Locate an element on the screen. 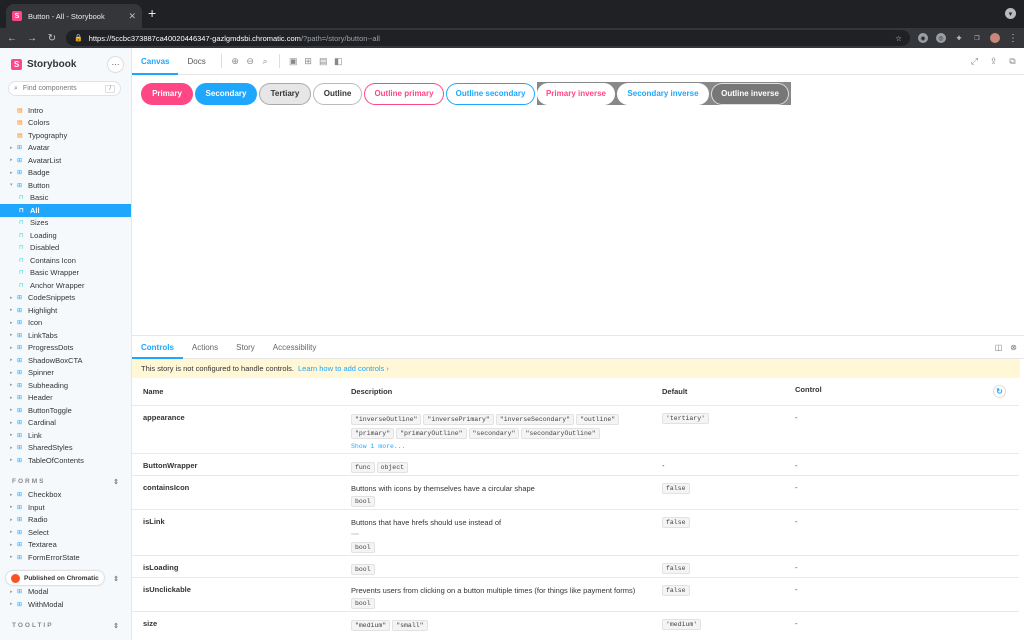  brand-title: Storybook is located at coordinates (51, 64).